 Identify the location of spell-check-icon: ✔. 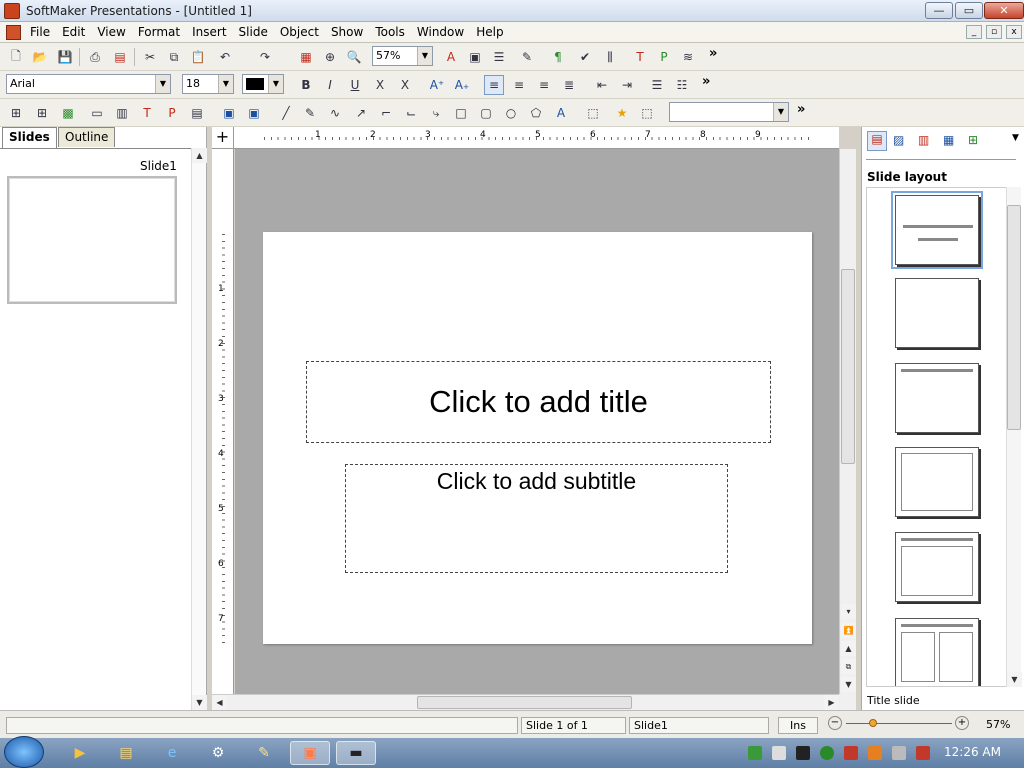
(585, 57).